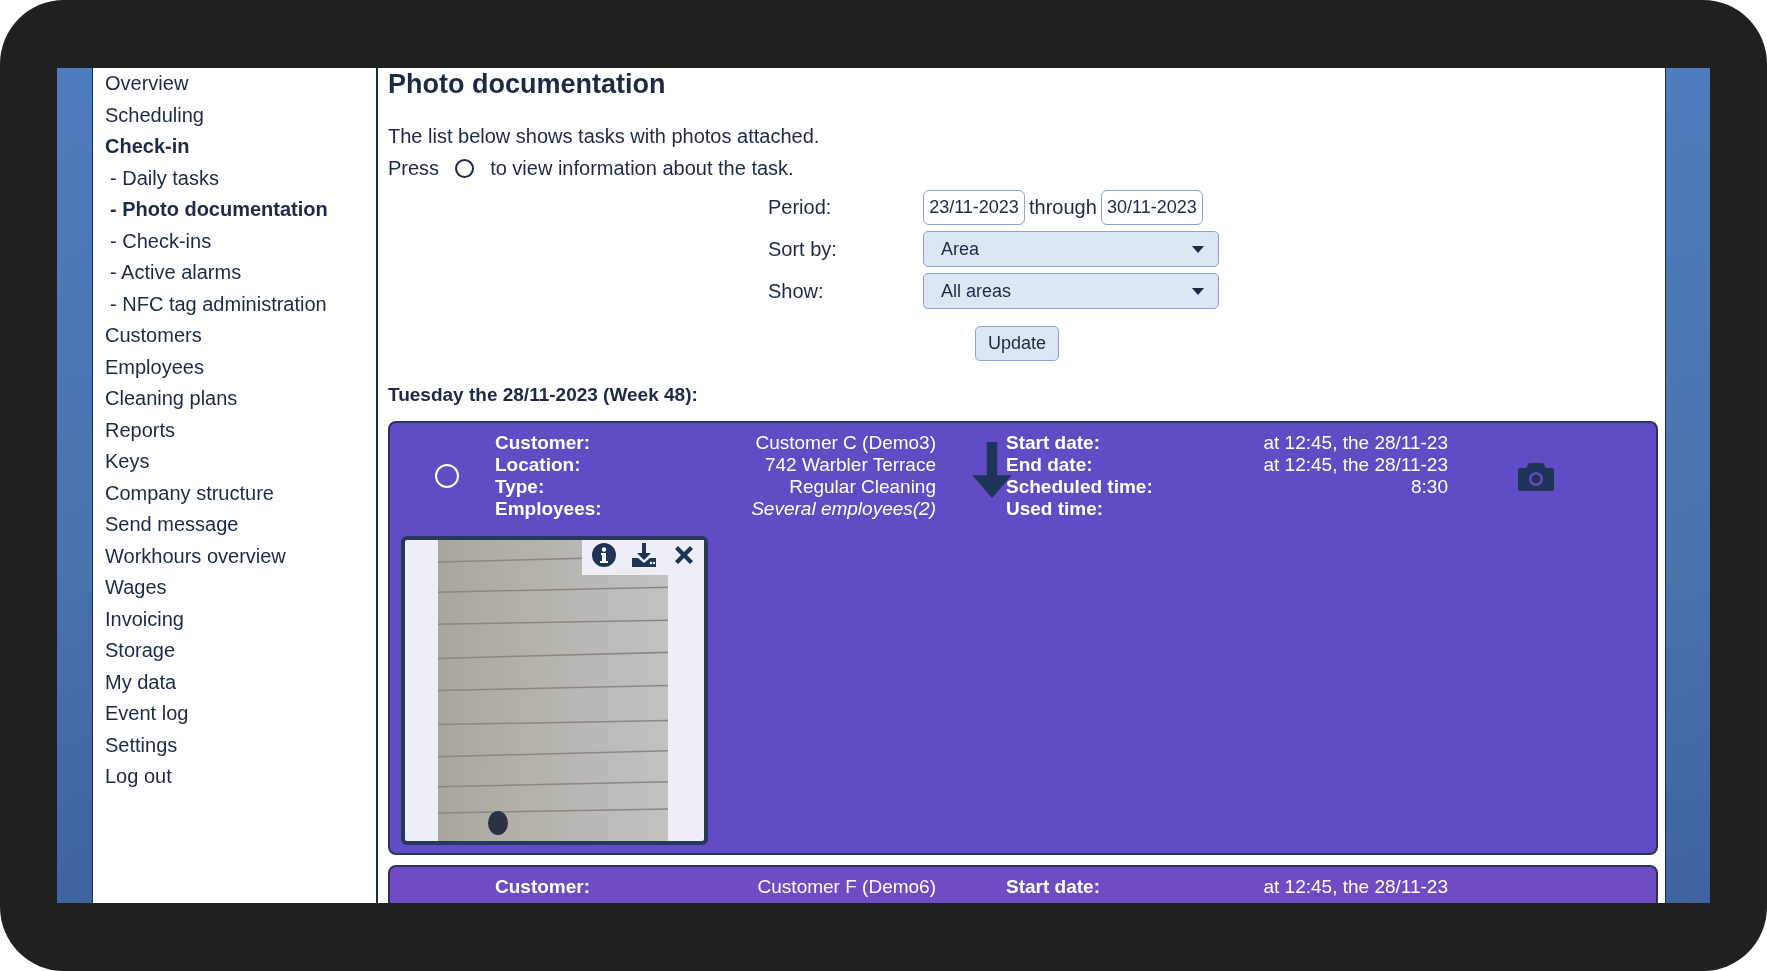 Image resolution: width=1767 pixels, height=971 pixels. Describe the element at coordinates (520, 487) in the screenshot. I see `field-label: Type:` at that location.